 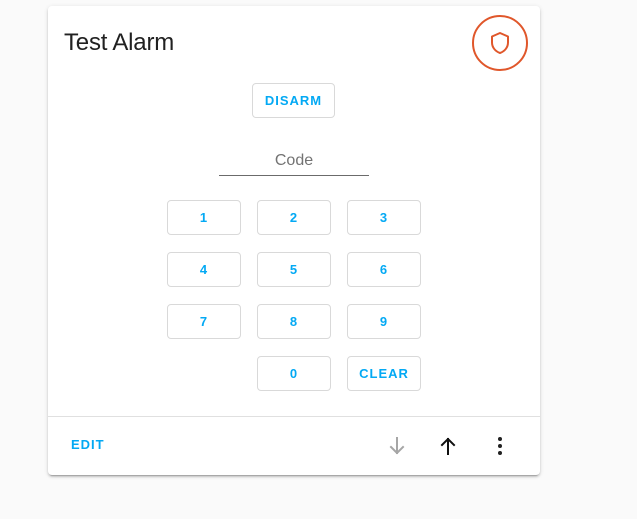 What do you see at coordinates (204, 217) in the screenshot?
I see `keypad-key-1: 1` at bounding box center [204, 217].